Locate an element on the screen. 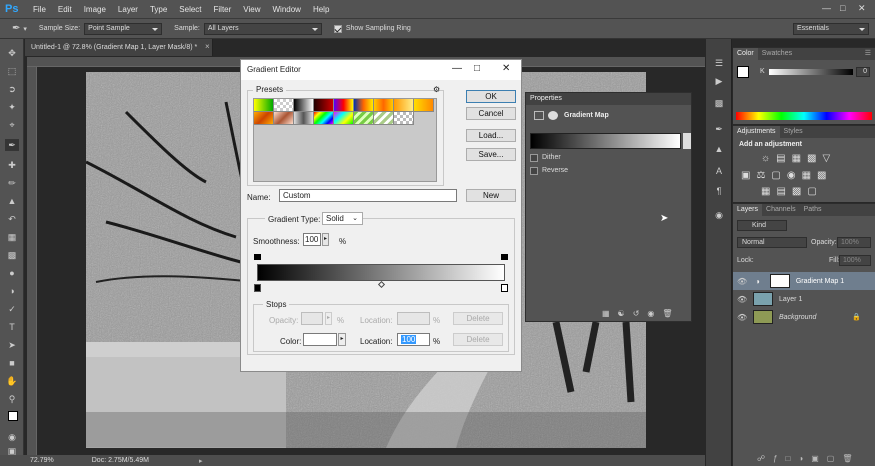  stop-color-dropdown-icon: ▸ is located at coordinates (342, 339).